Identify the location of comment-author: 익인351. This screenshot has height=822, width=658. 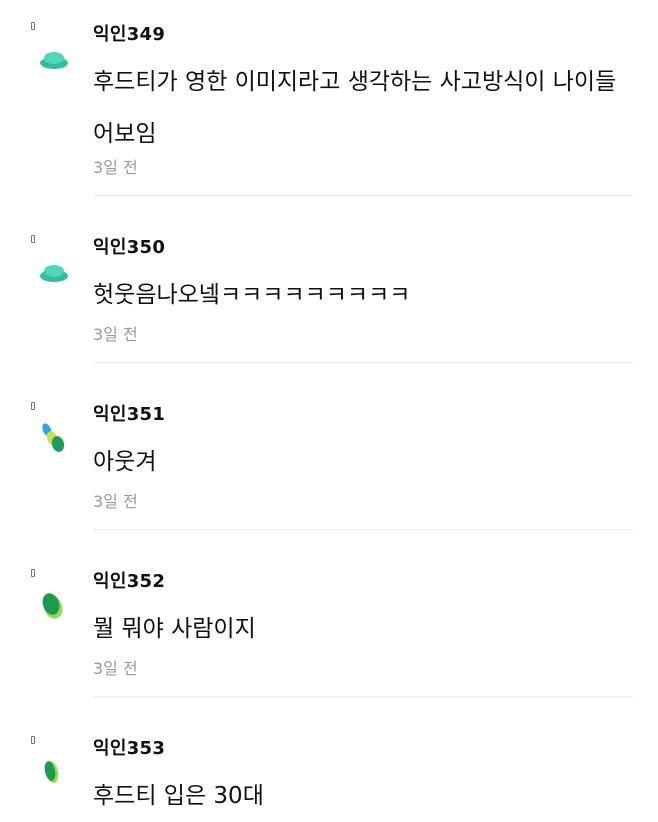
(129, 413).